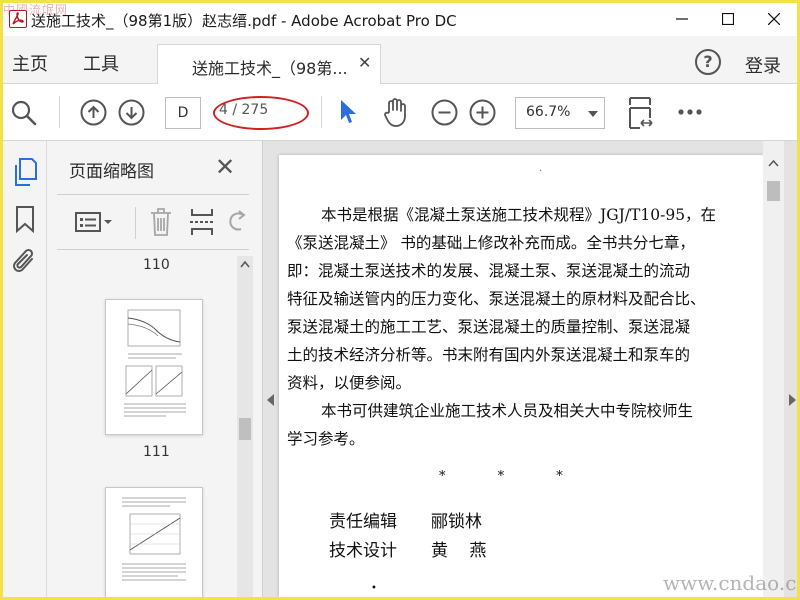 This screenshot has width=800, height=600. I want to click on thumbnail-scrollbar, so click(245, 426).